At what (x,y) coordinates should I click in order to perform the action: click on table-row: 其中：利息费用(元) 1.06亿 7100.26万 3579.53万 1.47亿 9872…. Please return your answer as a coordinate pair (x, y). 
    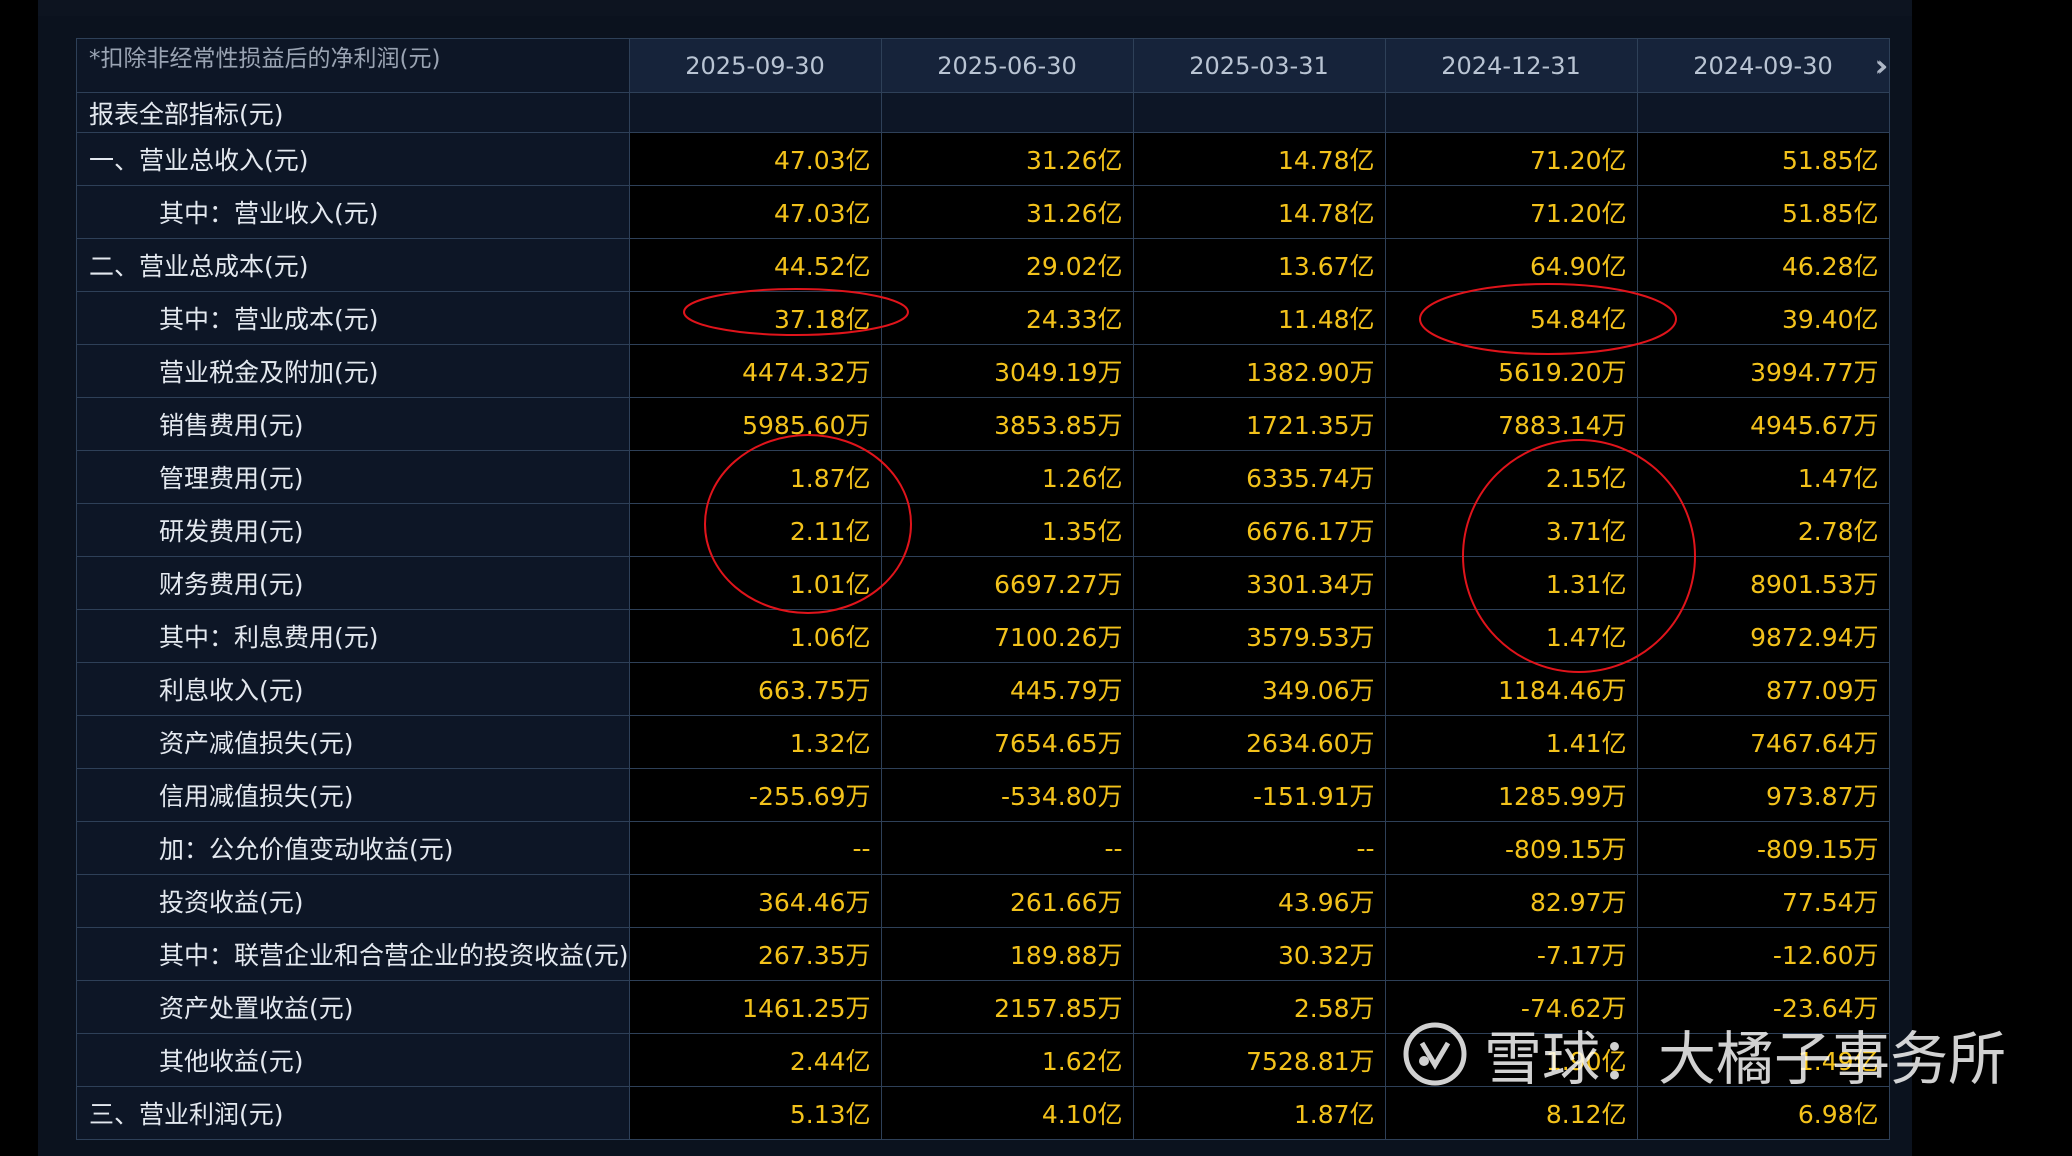
    Looking at the image, I should click on (983, 636).